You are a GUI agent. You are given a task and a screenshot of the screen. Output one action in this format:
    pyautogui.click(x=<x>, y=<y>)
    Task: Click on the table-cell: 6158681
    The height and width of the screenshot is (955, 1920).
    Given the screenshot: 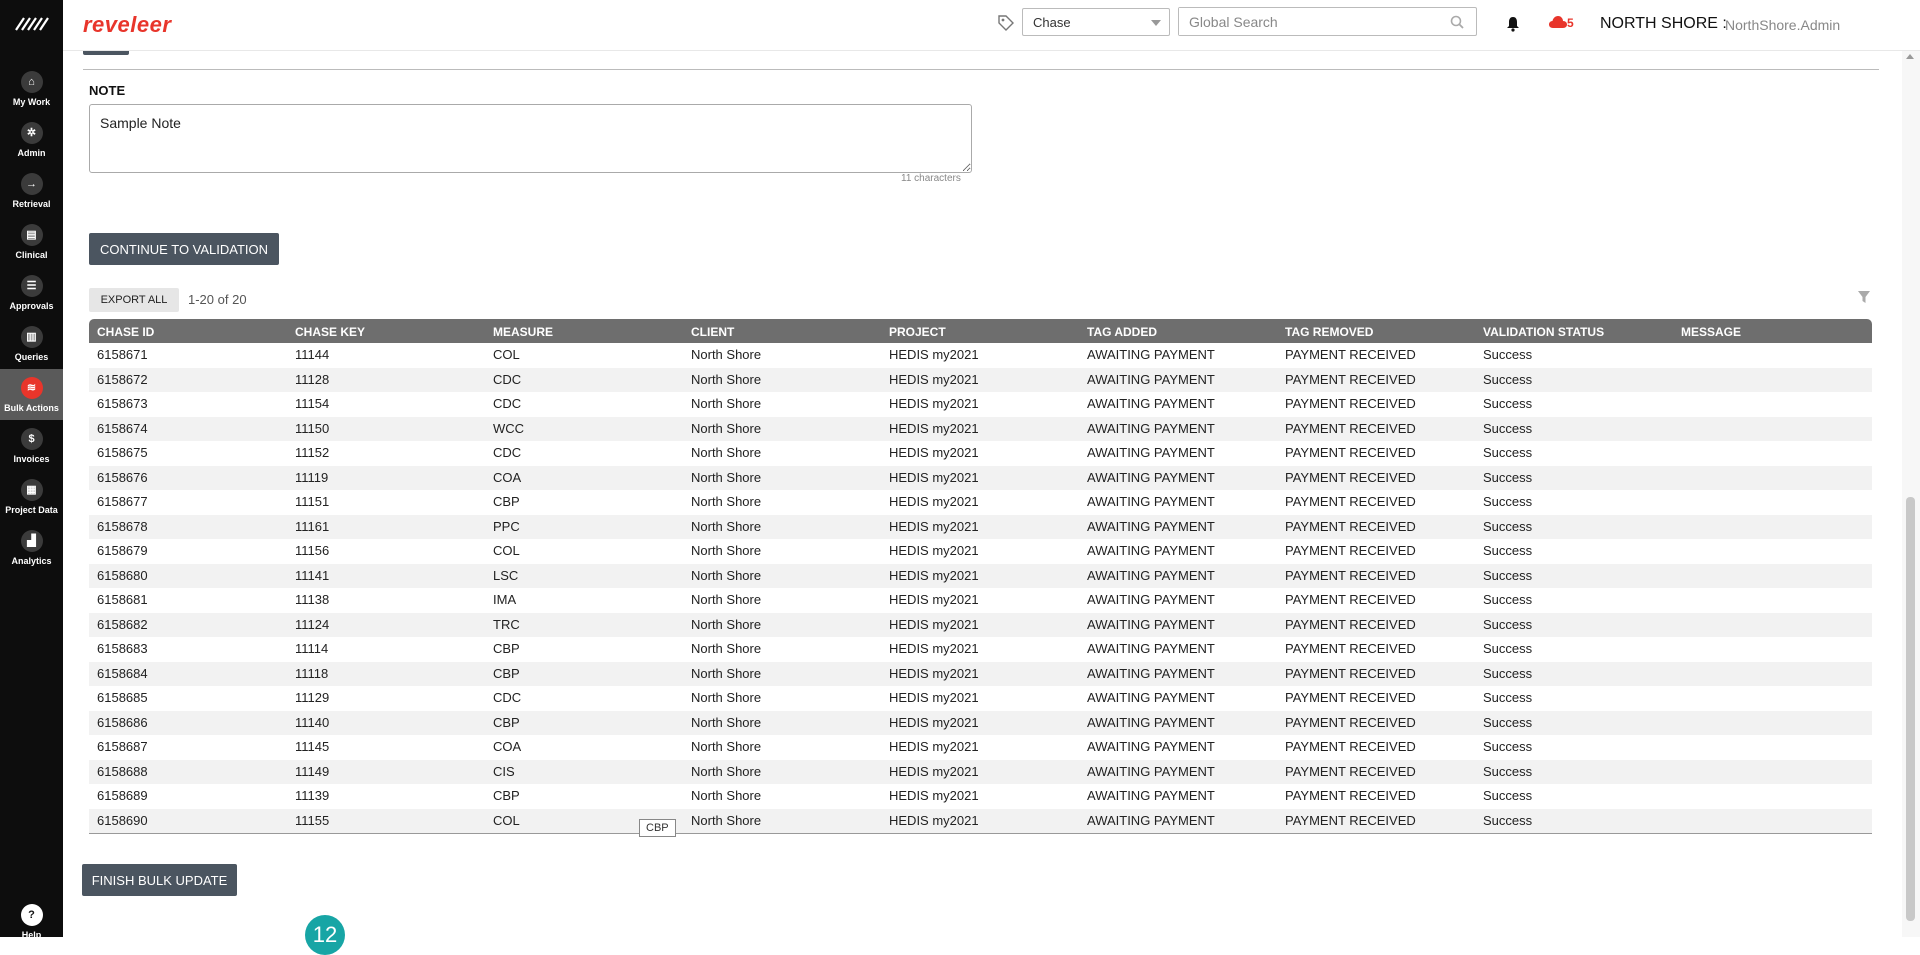 What is the action you would take?
    pyautogui.click(x=122, y=599)
    